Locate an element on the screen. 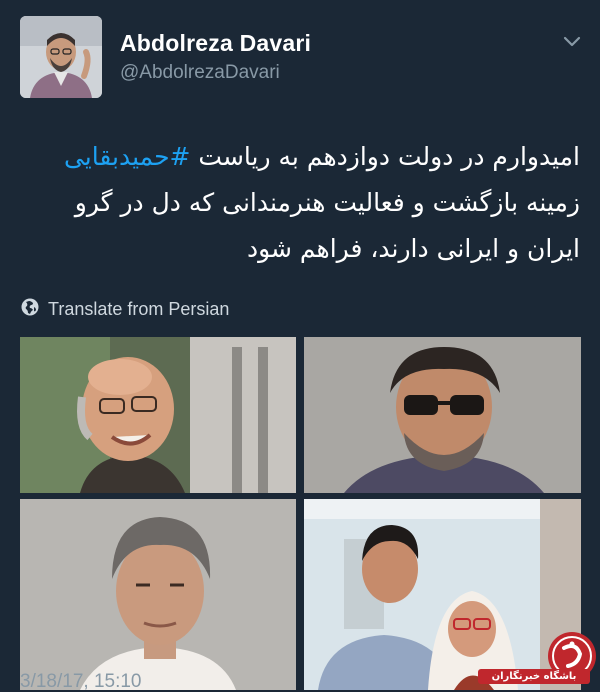 Image resolution: width=600 pixels, height=692 pixels. tweet-timestamp: 3/18/17, 15:10 is located at coordinates (81, 682).